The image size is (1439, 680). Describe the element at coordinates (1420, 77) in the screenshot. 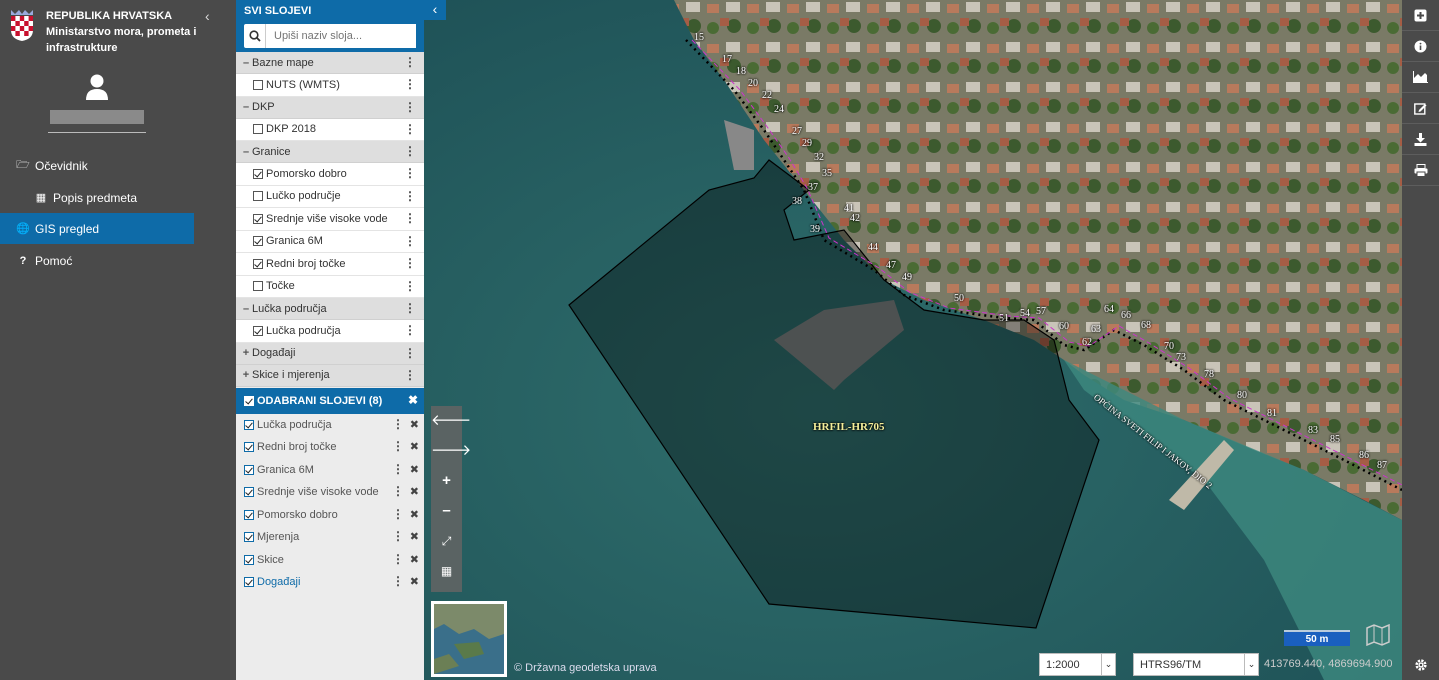

I see `area-chart-icon` at that location.